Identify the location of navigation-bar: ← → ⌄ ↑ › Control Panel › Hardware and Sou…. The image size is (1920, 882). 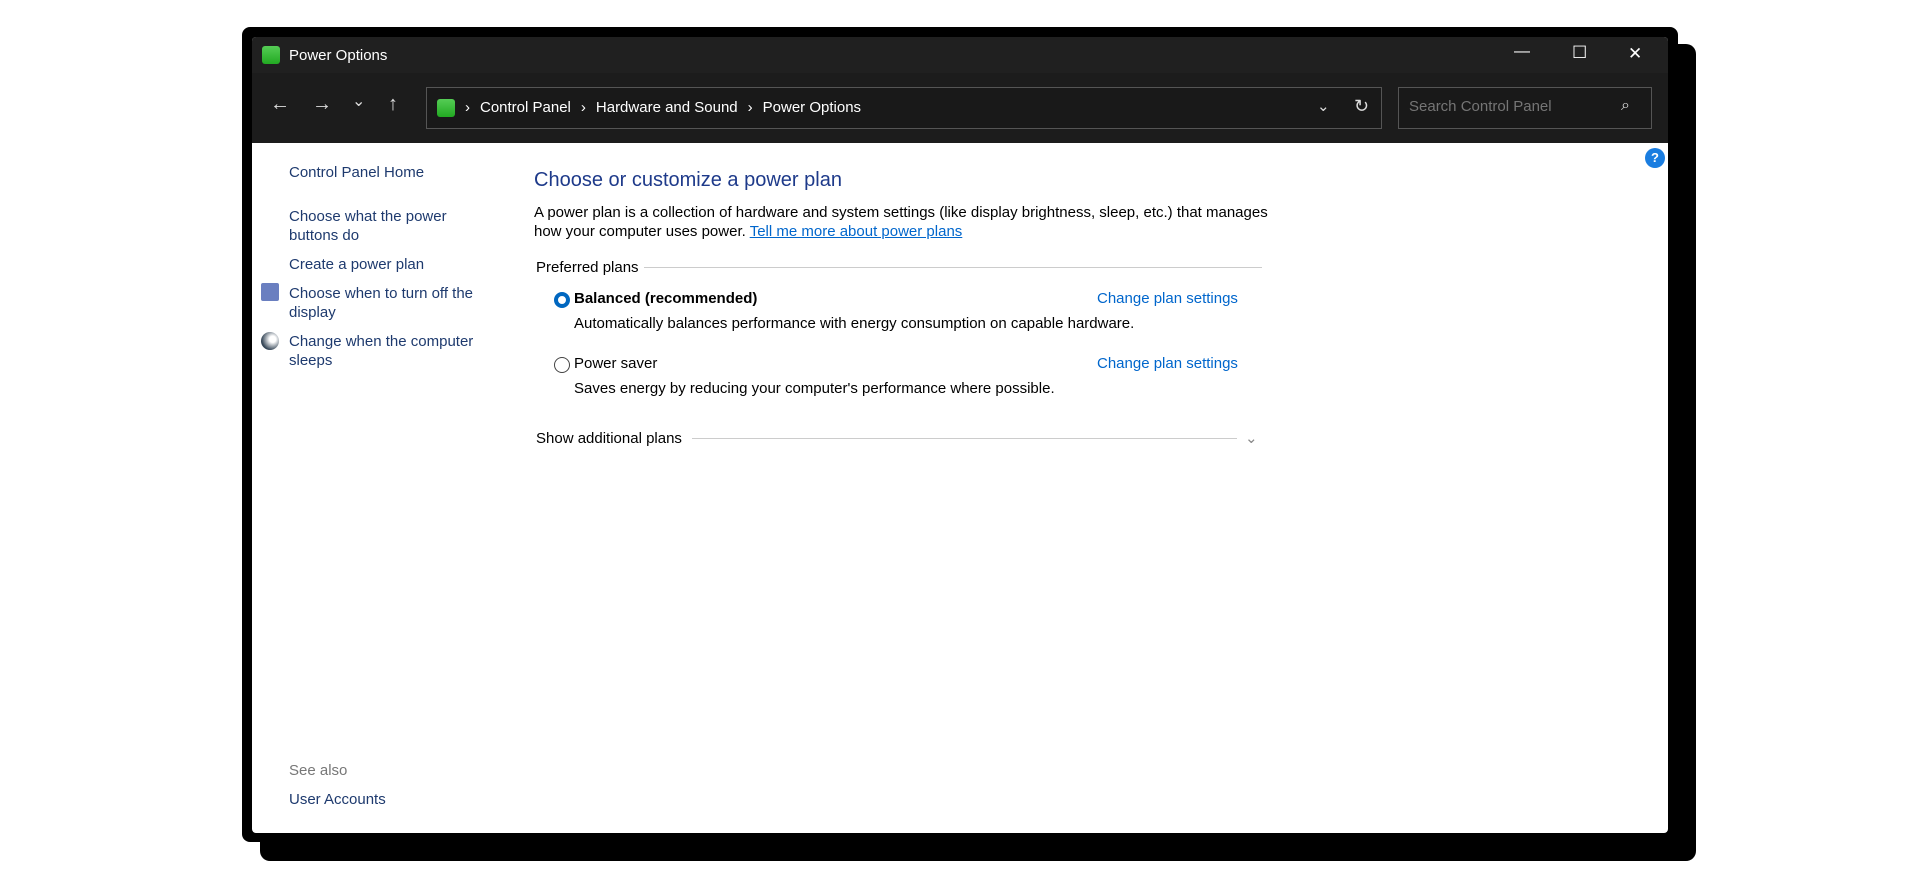
(960, 108).